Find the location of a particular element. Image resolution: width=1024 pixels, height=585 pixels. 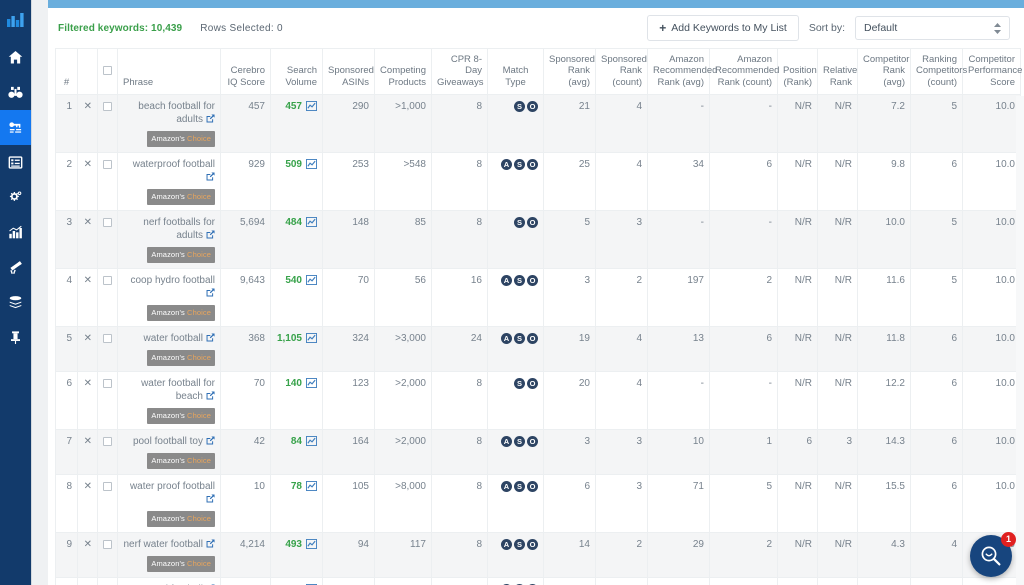

column-header-comp_rank_avg: Competitor Rank (avg) is located at coordinates (884, 71).